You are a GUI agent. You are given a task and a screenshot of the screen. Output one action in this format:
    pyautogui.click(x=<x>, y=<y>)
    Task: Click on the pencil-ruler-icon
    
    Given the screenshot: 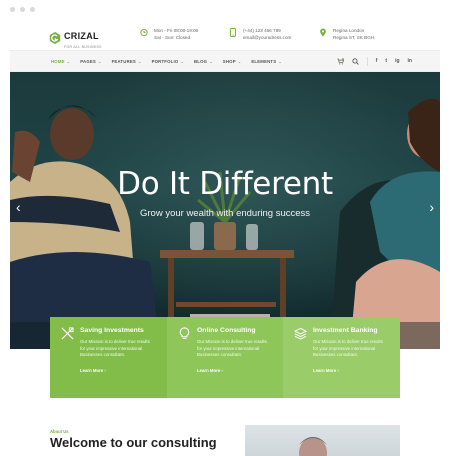 What is the action you would take?
    pyautogui.click(x=67, y=333)
    